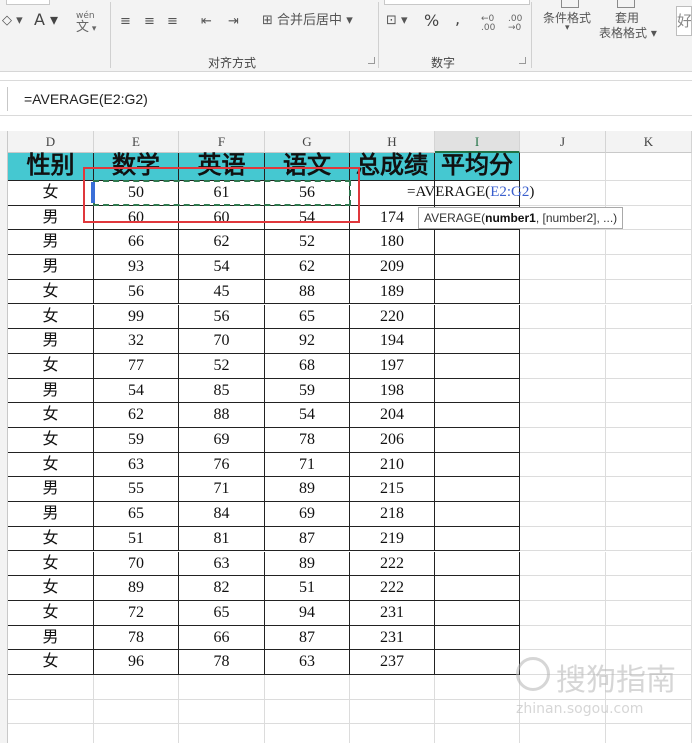 The image size is (692, 743). Describe the element at coordinates (136, 613) in the screenshot. I see `table-cell: 72` at that location.